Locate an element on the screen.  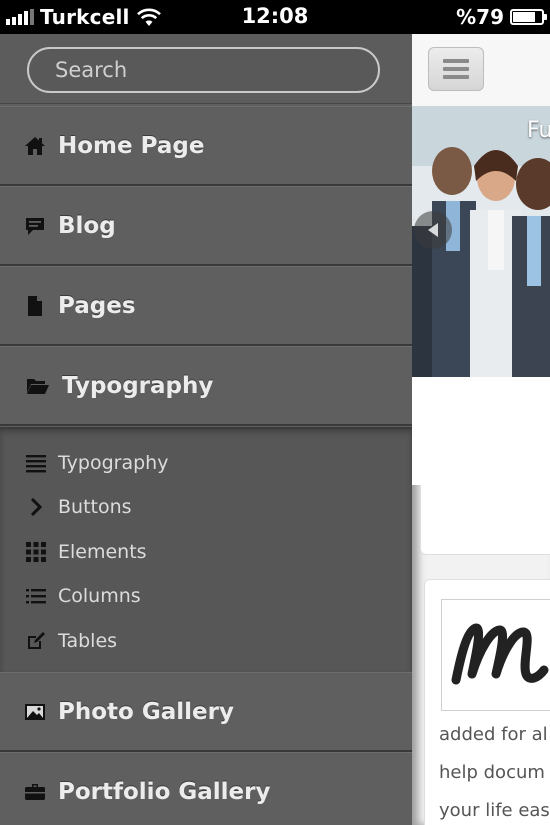
content-text-line: your life eas is located at coordinates (494, 810).